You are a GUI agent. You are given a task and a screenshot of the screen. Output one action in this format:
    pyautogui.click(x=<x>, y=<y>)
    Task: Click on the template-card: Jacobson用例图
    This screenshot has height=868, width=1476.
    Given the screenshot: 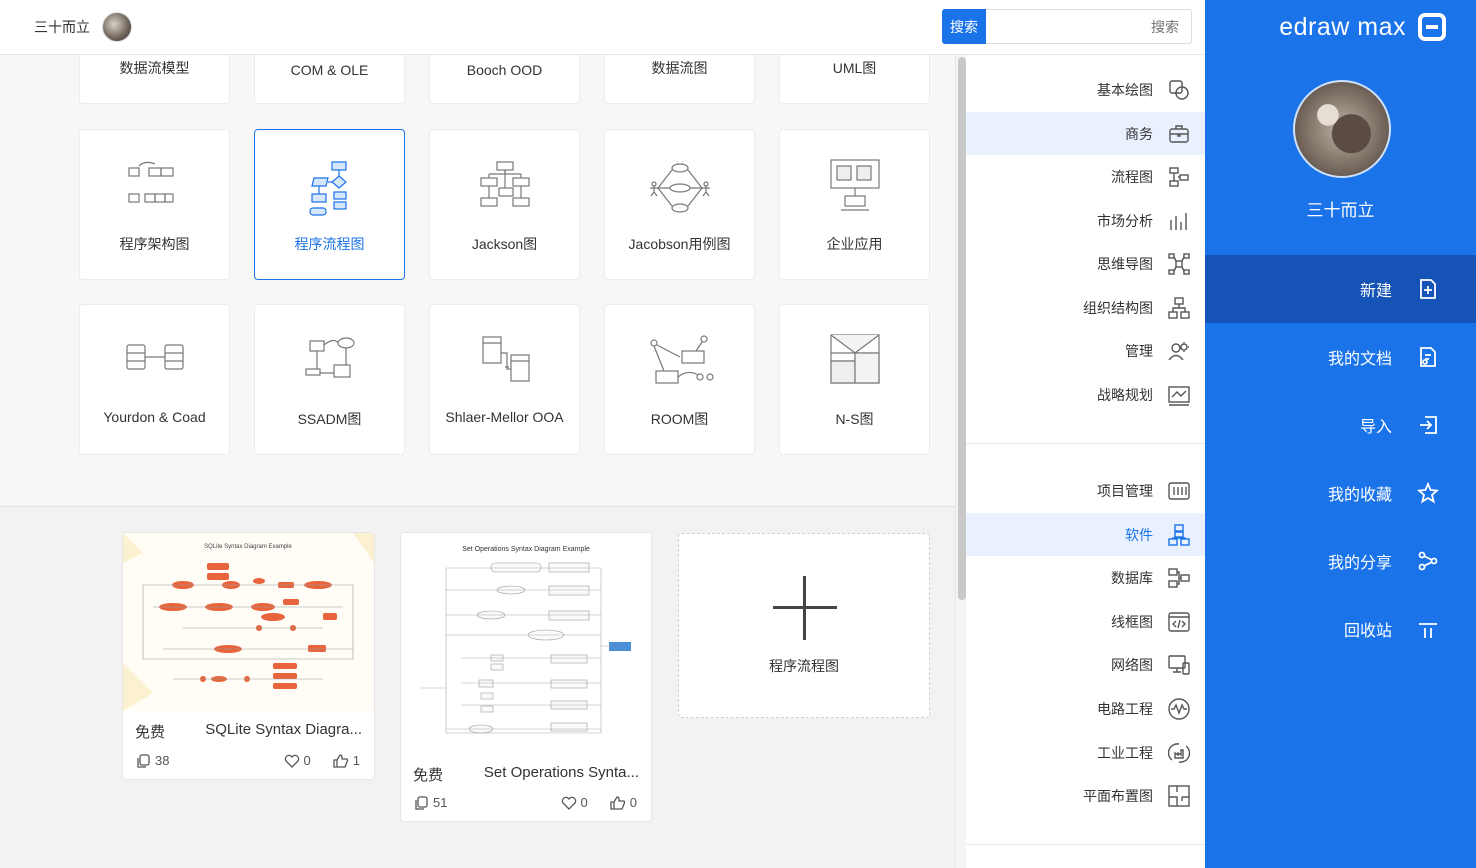 What is the action you would take?
    pyautogui.click(x=679, y=204)
    